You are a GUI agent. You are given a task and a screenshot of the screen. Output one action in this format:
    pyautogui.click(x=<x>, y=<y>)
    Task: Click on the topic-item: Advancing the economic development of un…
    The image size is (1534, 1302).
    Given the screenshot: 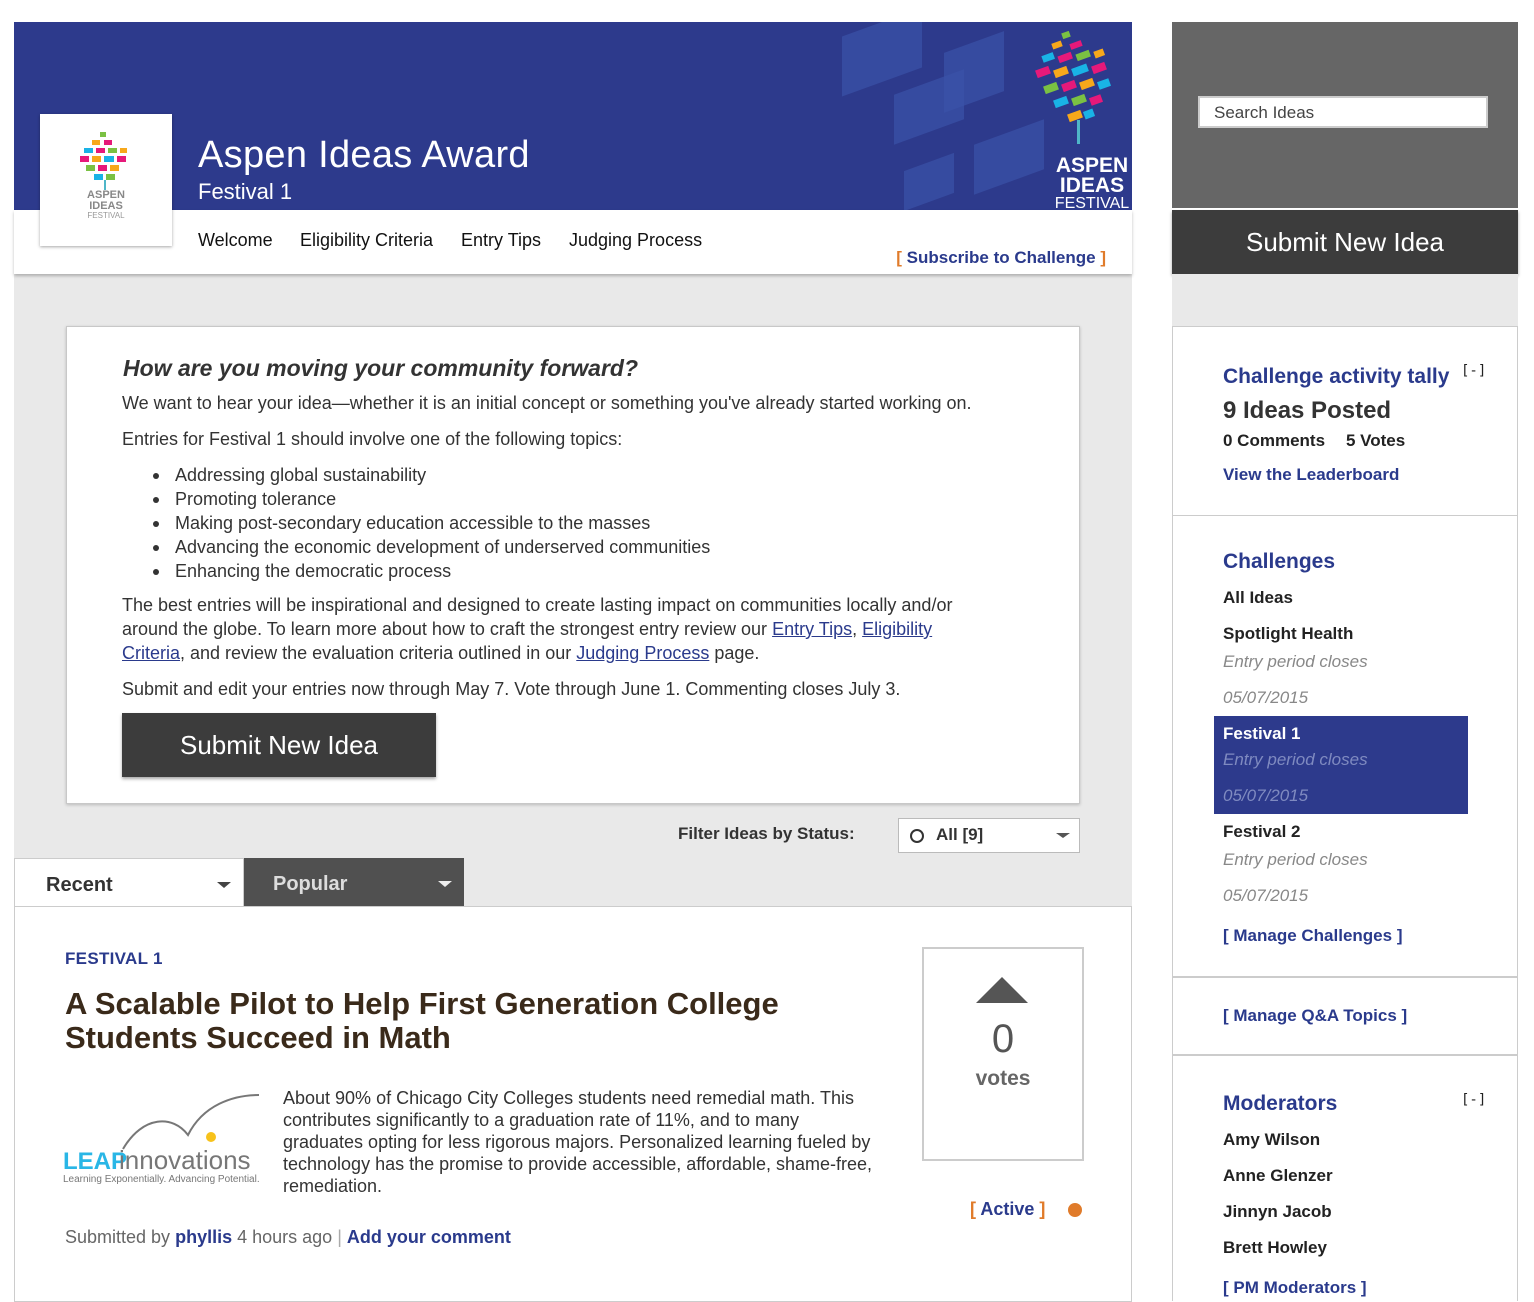 What is the action you would take?
    pyautogui.click(x=431, y=547)
    